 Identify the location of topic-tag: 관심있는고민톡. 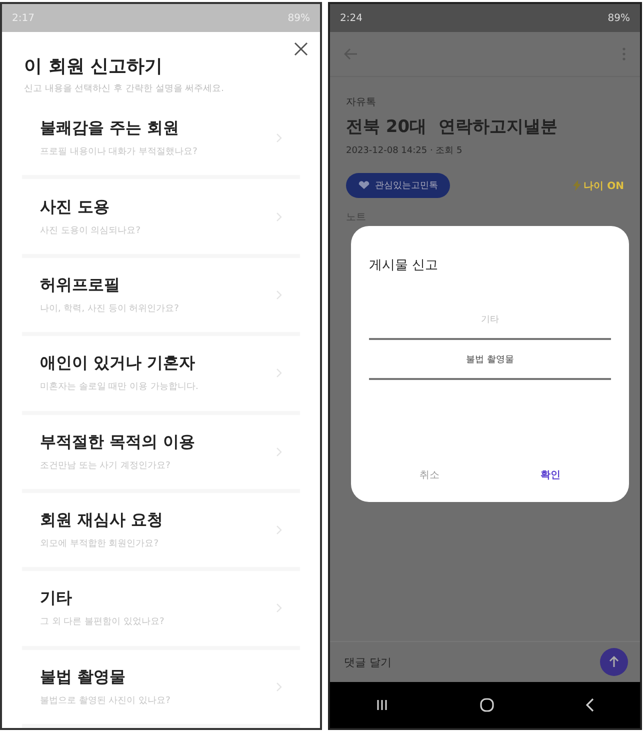
(398, 185).